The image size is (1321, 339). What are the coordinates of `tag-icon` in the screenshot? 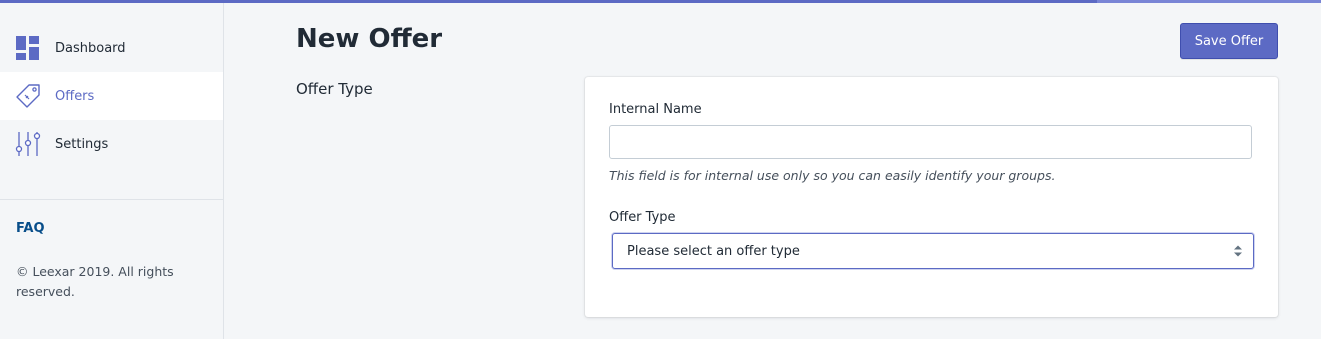 It's located at (28, 96).